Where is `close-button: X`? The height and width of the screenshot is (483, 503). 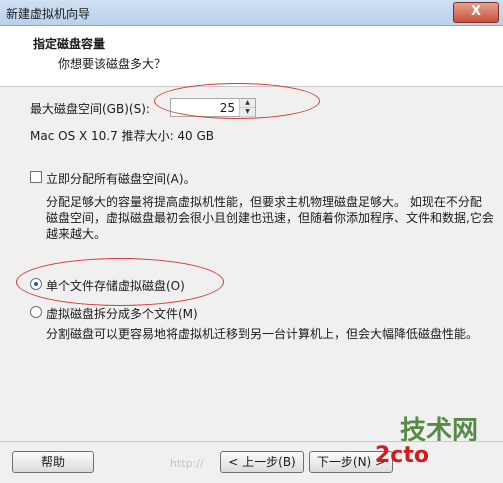 close-button: X is located at coordinates (476, 12).